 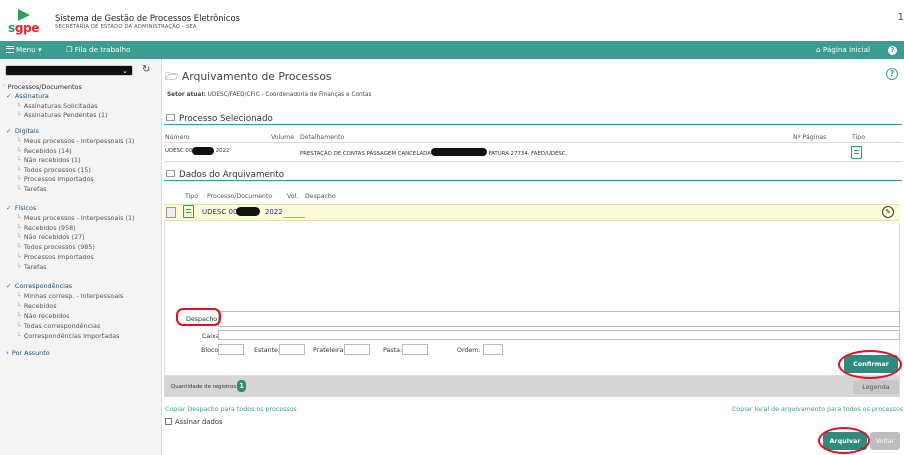 I want to click on pasta-input, so click(x=415, y=349).